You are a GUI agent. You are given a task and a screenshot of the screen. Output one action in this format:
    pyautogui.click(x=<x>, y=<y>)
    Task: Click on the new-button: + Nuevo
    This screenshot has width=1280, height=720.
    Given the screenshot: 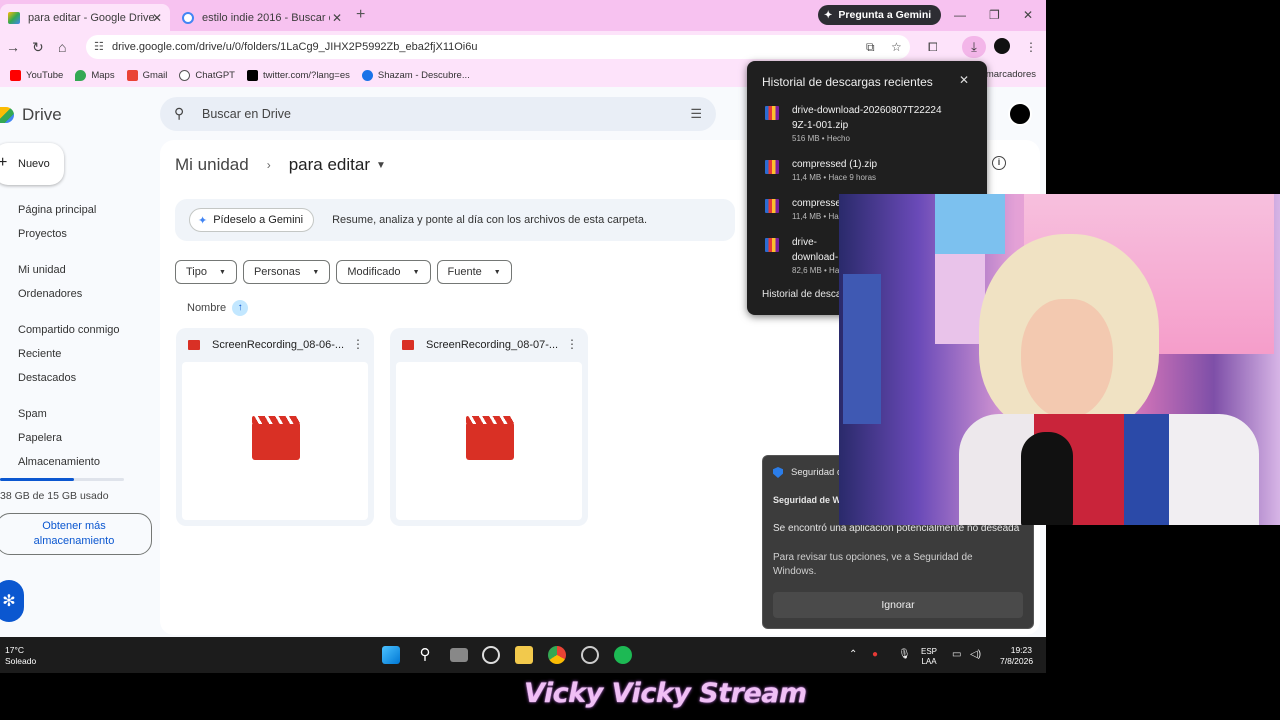 What is the action you would take?
    pyautogui.click(x=32, y=164)
    